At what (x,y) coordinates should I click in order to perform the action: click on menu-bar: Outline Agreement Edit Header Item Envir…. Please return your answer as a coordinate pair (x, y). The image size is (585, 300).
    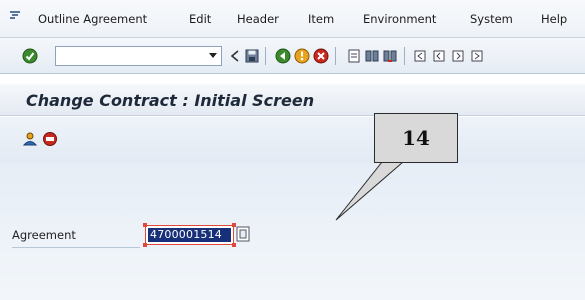
    Looking at the image, I should click on (292, 19).